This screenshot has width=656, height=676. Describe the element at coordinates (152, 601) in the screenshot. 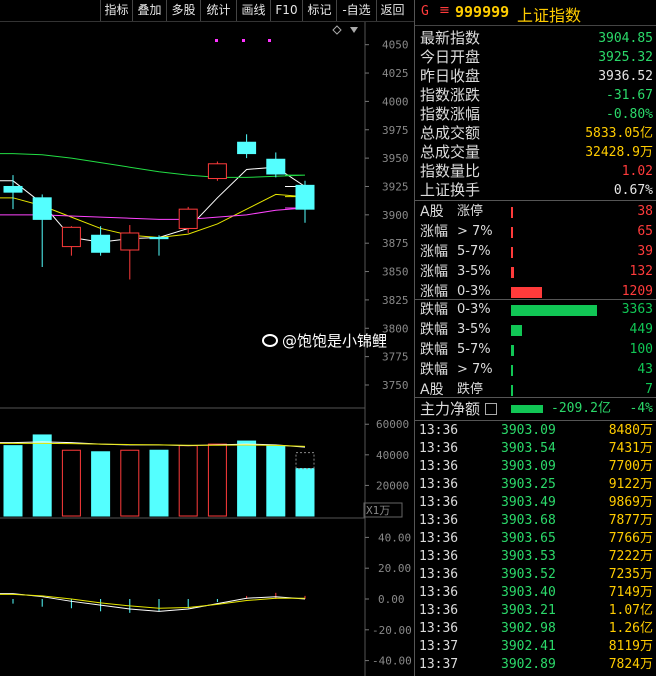

I see `macd-dea-line` at that location.